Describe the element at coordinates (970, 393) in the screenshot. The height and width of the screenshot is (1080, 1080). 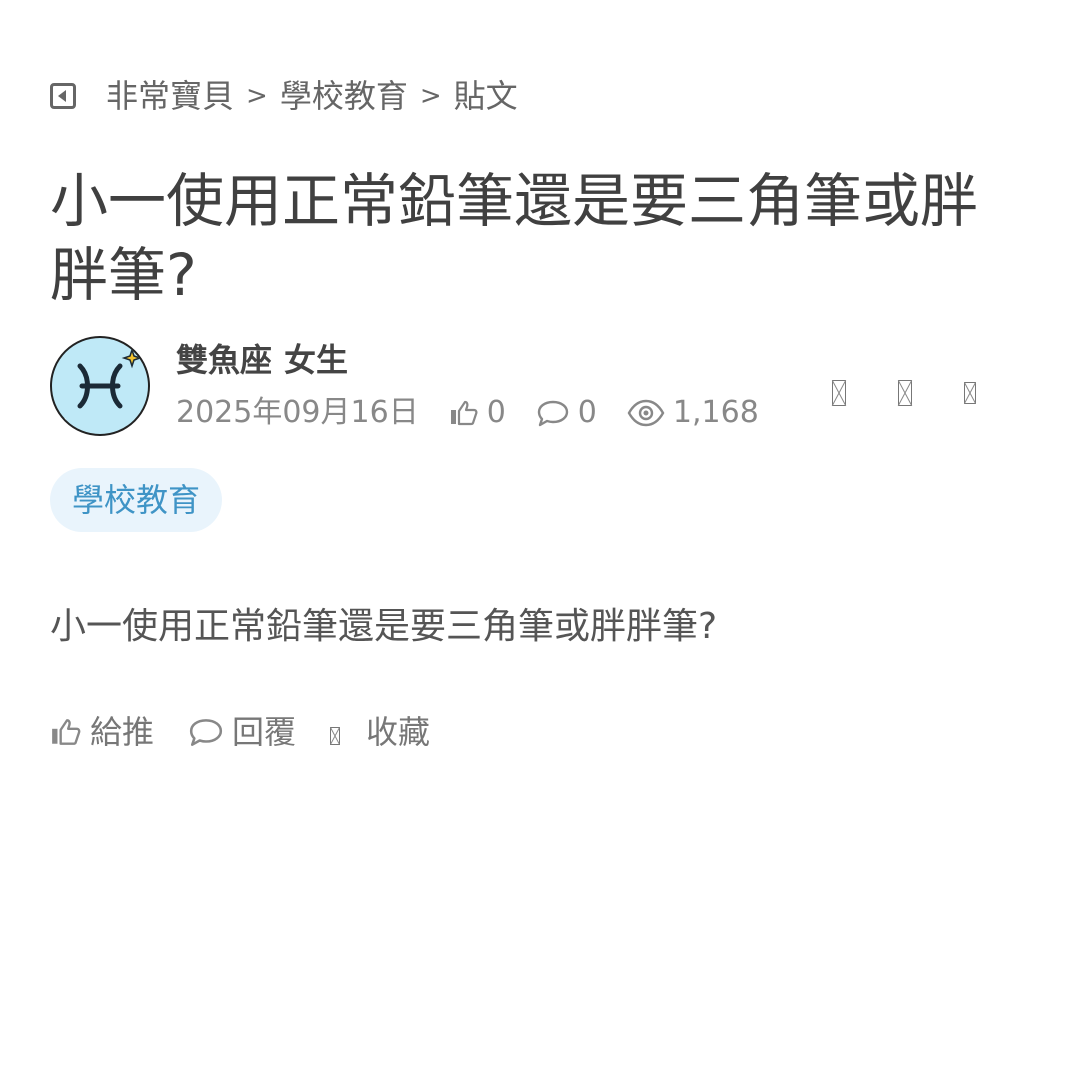
I see `more-options-icon` at that location.